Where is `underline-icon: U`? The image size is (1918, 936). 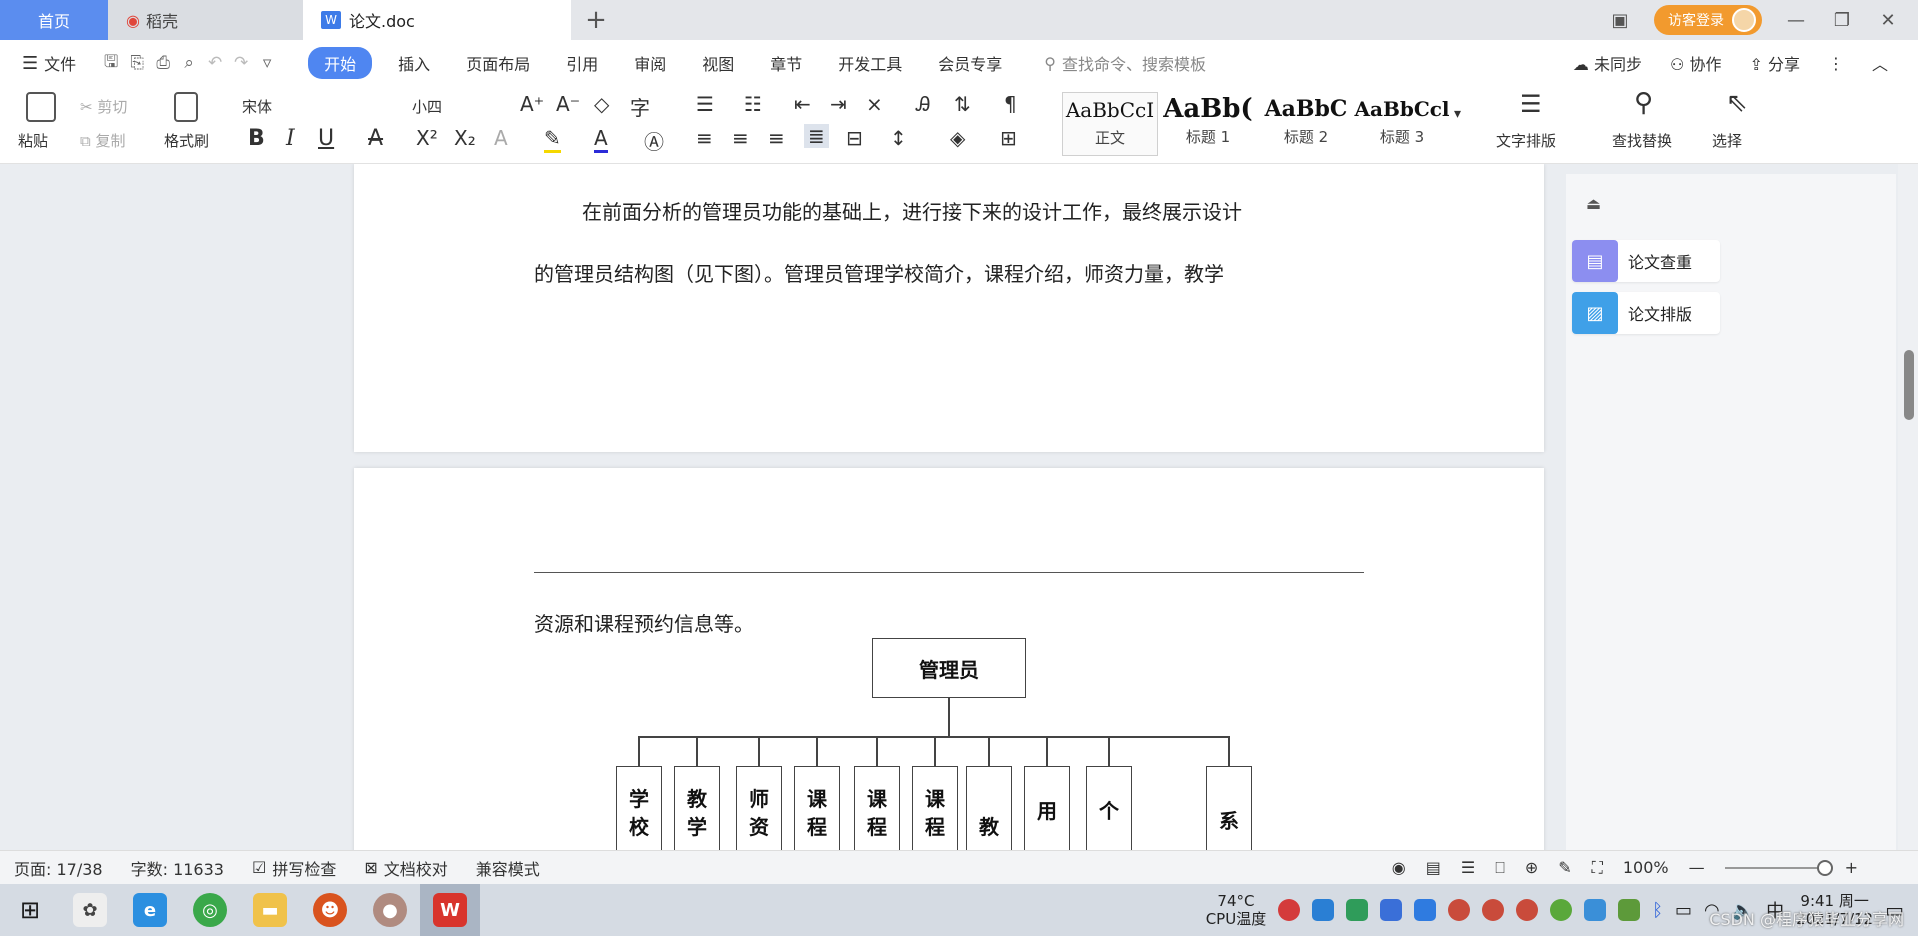
underline-icon: U is located at coordinates (326, 138).